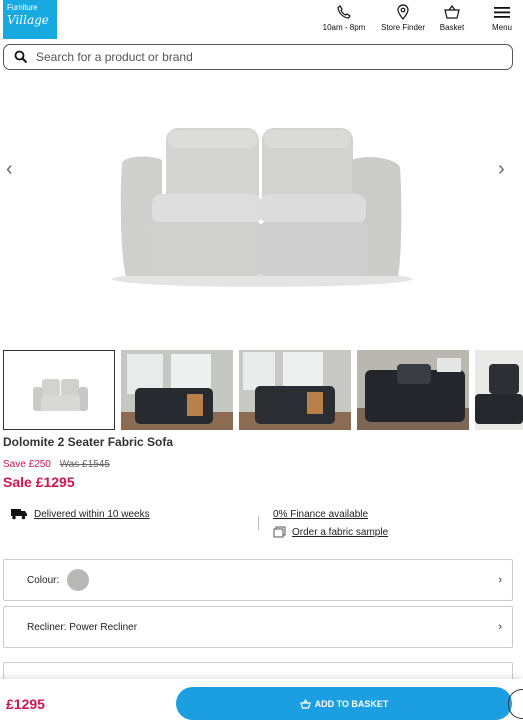  I want to click on finance-info: 0% Finance available, so click(320, 514).